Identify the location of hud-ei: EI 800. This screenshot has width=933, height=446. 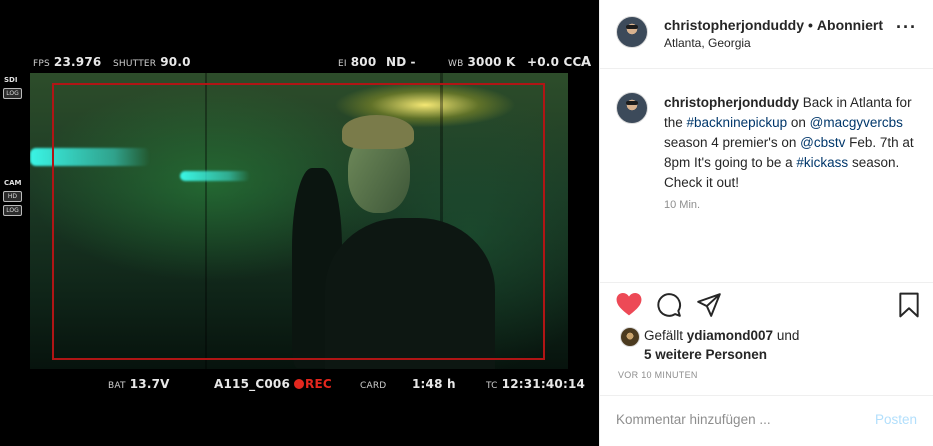
(357, 62).